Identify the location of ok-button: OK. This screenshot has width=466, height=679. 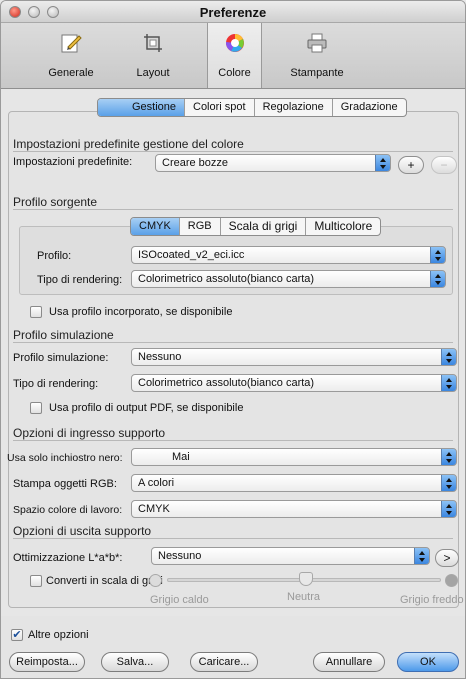
(428, 662).